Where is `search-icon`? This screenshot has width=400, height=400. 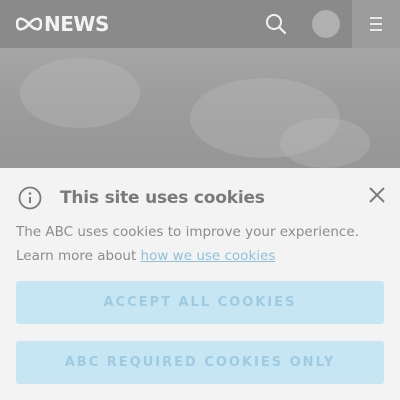 search-icon is located at coordinates (276, 24).